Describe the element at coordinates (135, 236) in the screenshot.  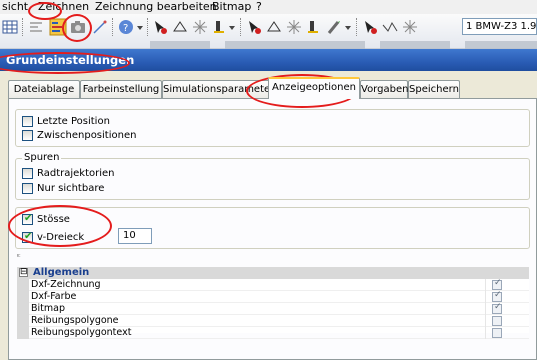
I see `v-dreieck-value-input: 10` at that location.